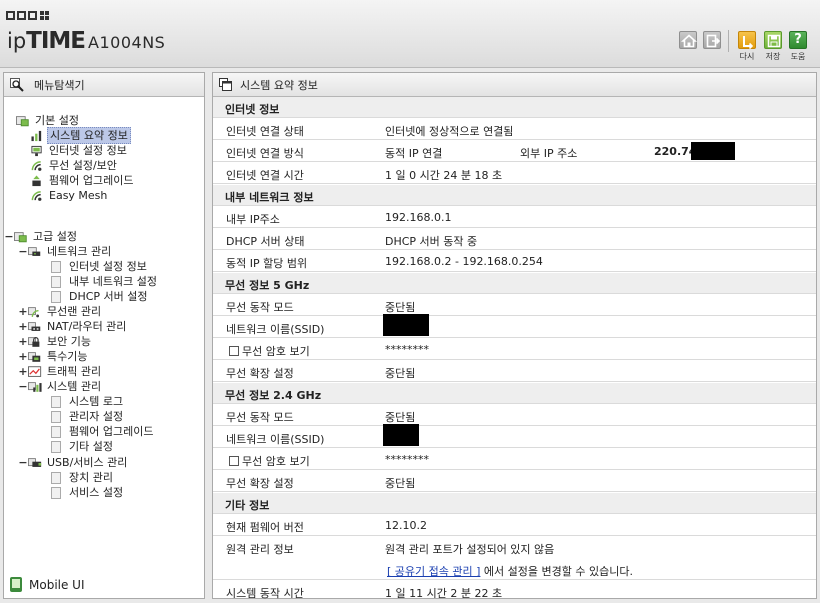 This screenshot has width=820, height=603. What do you see at coordinates (410, 34) in the screenshot?
I see `top-header: ip TIME A1004NS 다시 저장 ? 도움` at bounding box center [410, 34].